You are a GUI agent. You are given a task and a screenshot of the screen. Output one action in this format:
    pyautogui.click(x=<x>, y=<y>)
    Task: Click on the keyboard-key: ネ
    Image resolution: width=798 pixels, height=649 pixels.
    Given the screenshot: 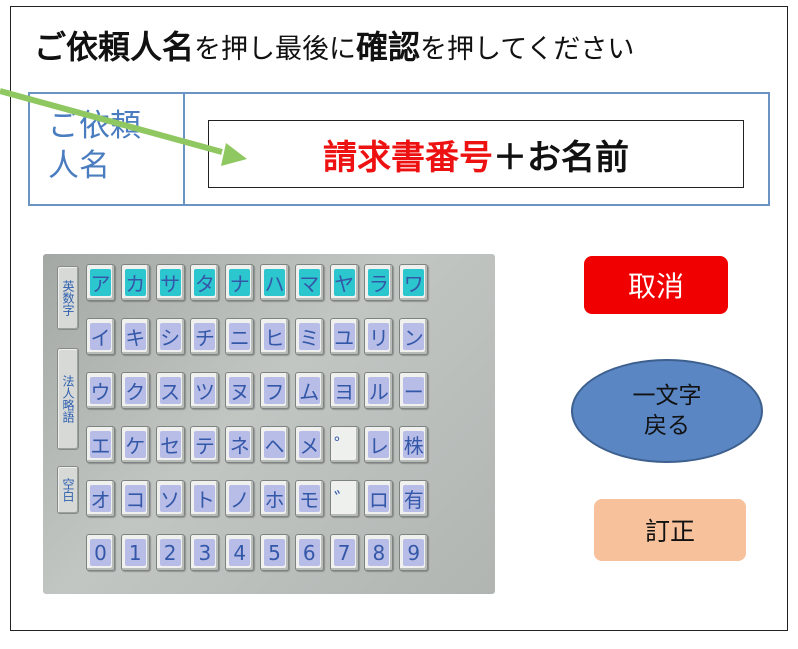 What is the action you would take?
    pyautogui.click(x=240, y=444)
    